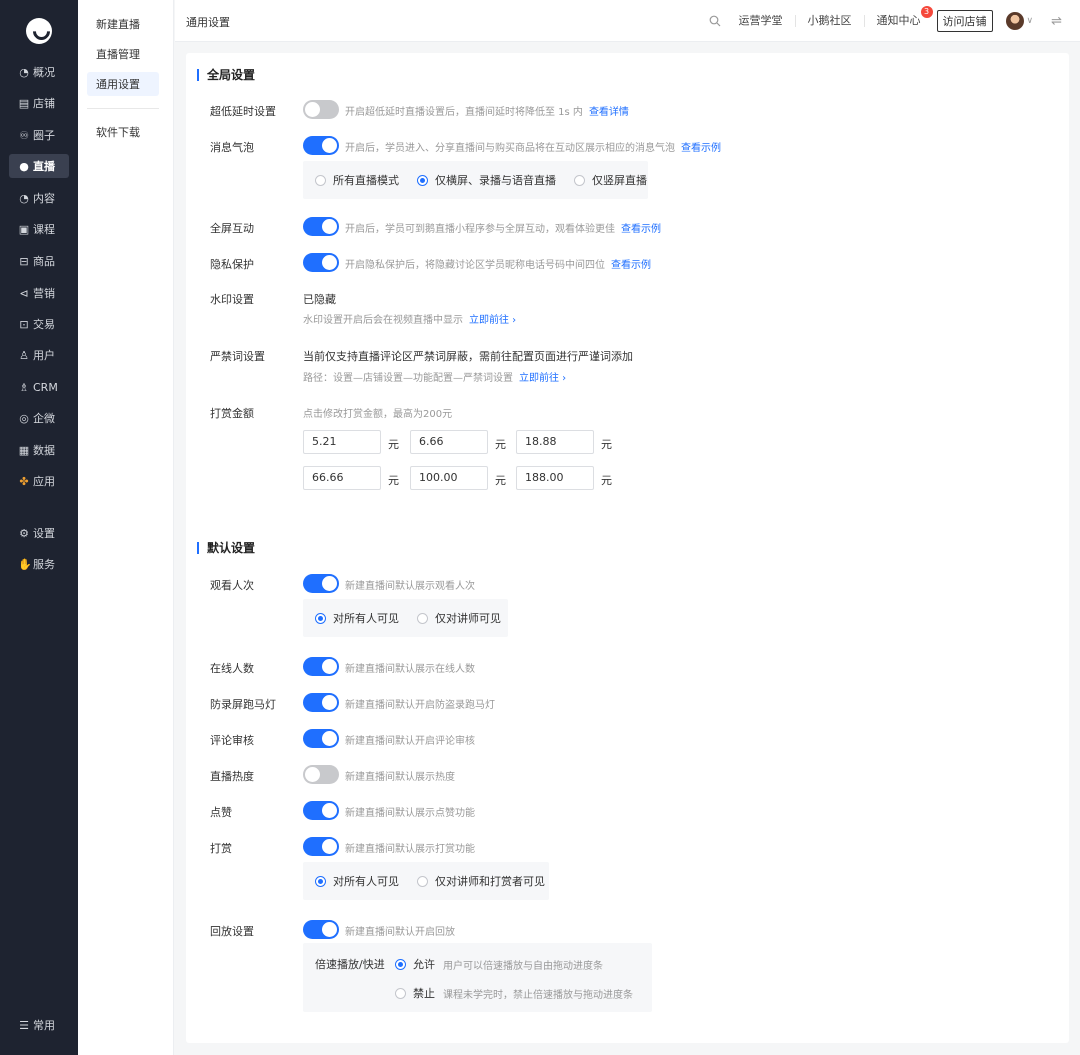 The width and height of the screenshot is (1080, 1055). Describe the element at coordinates (226, 548) in the screenshot. I see `section-title-defaults: 默认设置` at that location.